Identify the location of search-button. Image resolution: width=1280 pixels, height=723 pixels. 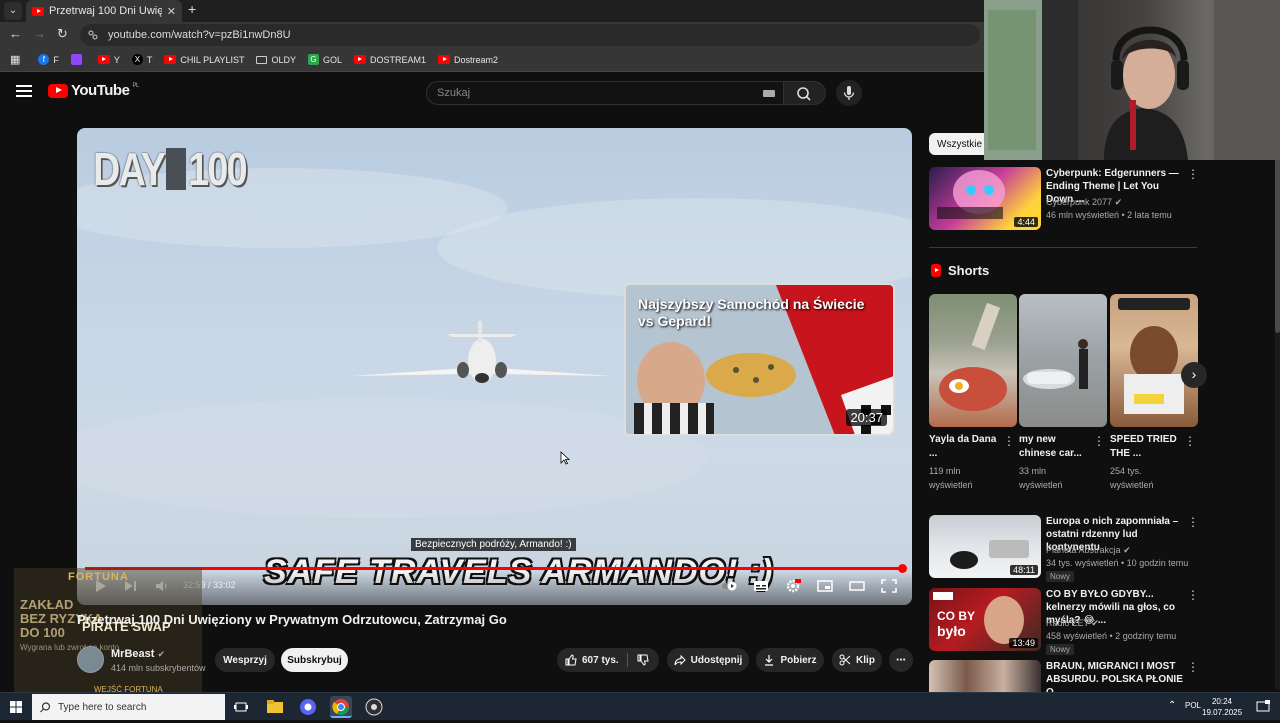
(805, 93).